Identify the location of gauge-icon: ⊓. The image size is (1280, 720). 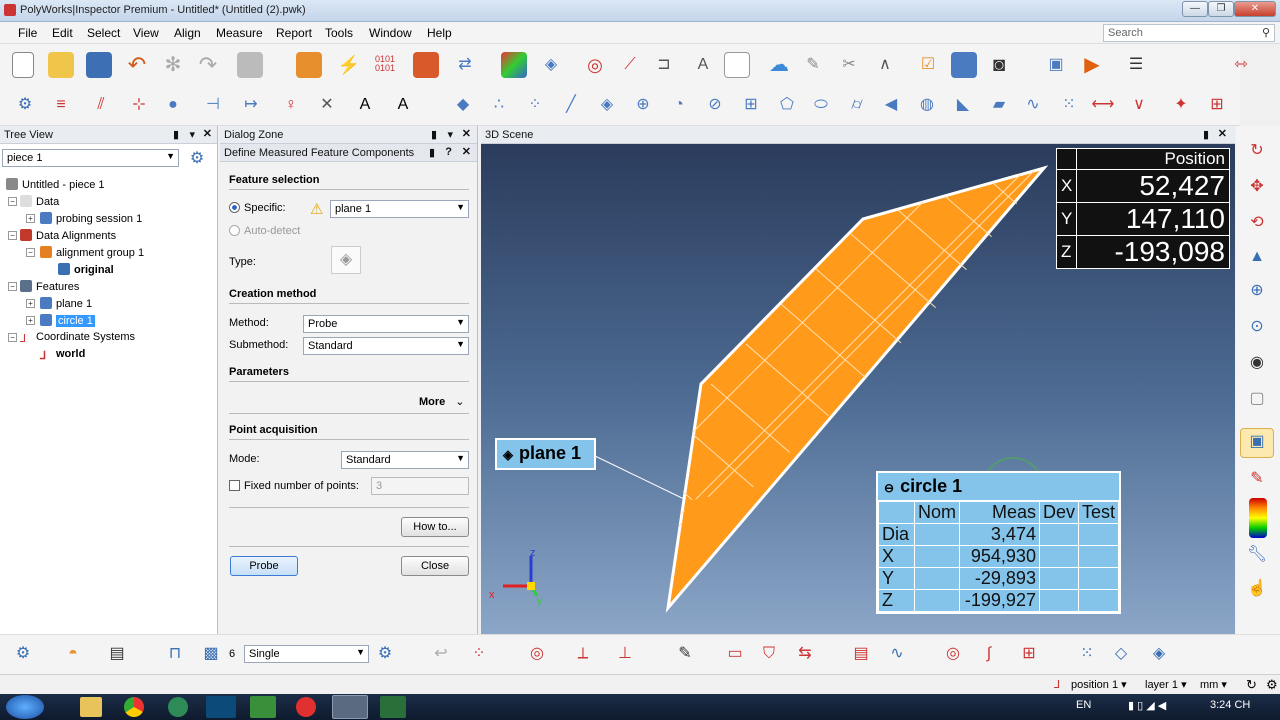
(175, 654).